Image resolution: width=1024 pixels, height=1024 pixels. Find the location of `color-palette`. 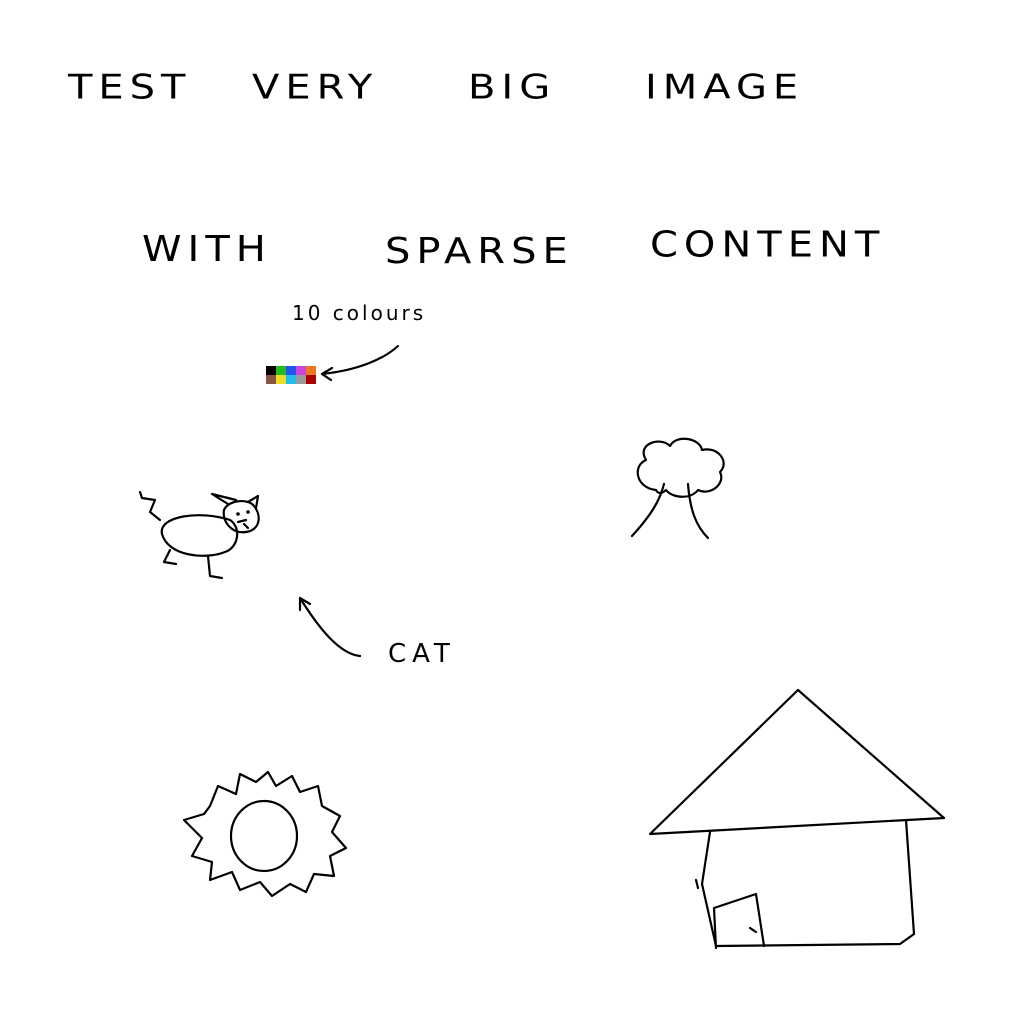

color-palette is located at coordinates (291, 375).